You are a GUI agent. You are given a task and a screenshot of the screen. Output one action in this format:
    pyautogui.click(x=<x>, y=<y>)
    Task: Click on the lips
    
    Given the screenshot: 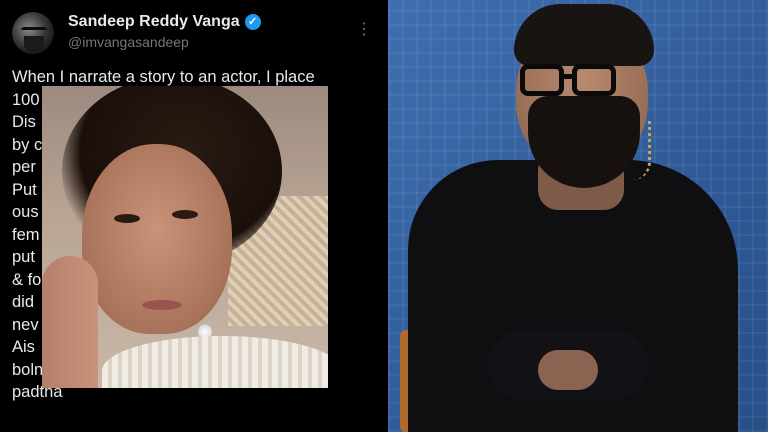 What is the action you would take?
    pyautogui.click(x=162, y=305)
    